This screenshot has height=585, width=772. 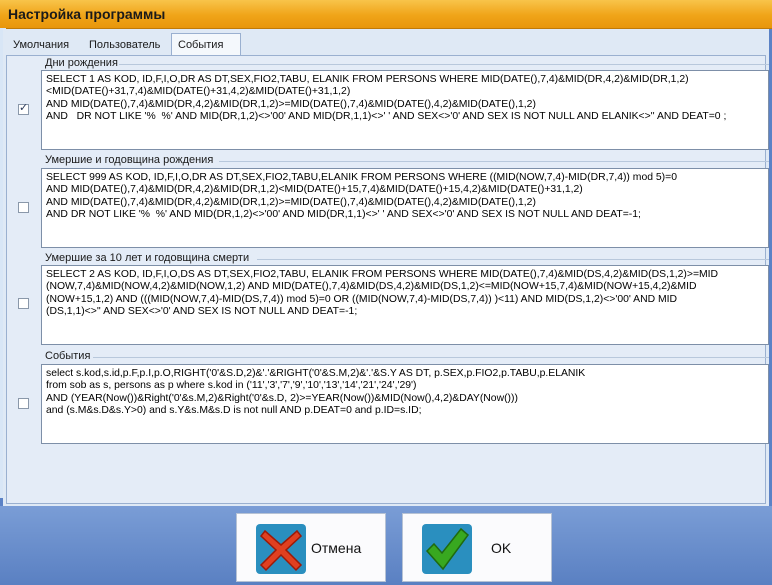 I want to click on red-x-icon, so click(x=281, y=549).